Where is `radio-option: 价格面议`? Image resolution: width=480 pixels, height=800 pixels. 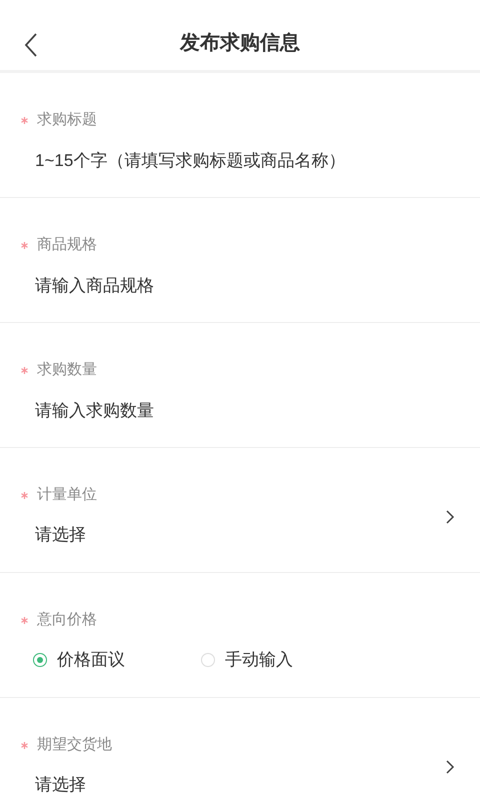 radio-option: 价格面议 is located at coordinates (118, 659).